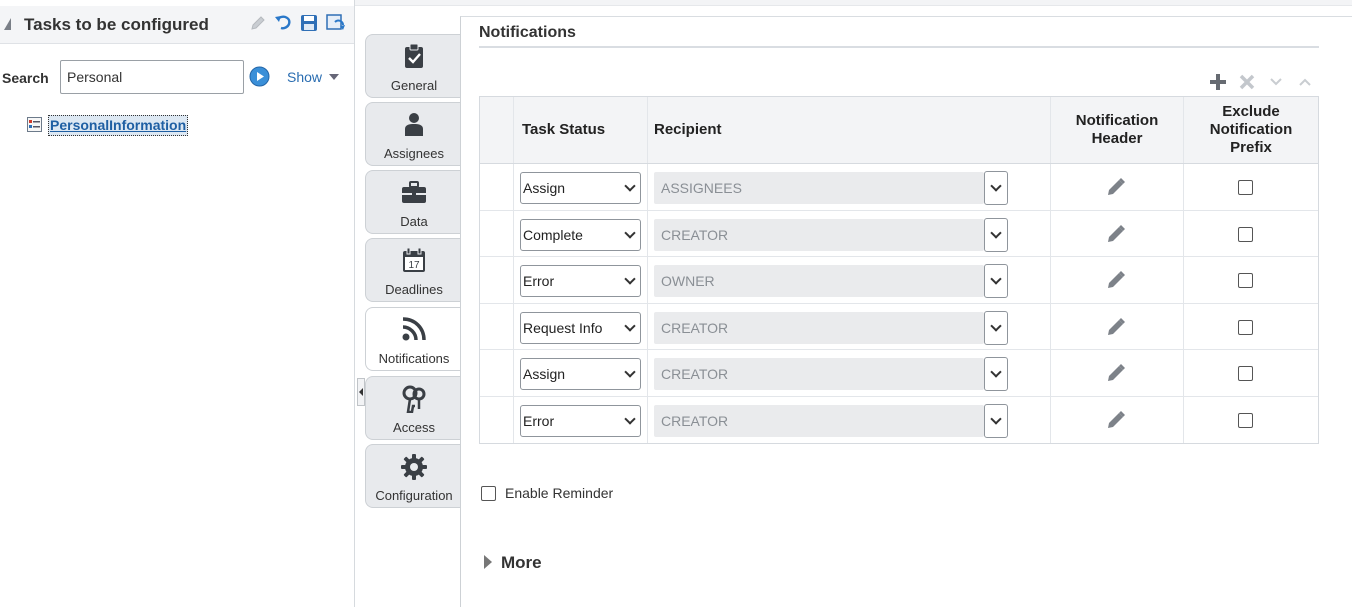 The height and width of the screenshot is (607, 1352). I want to click on tree-item-personalinformation: PersonalInformation, so click(118, 125).